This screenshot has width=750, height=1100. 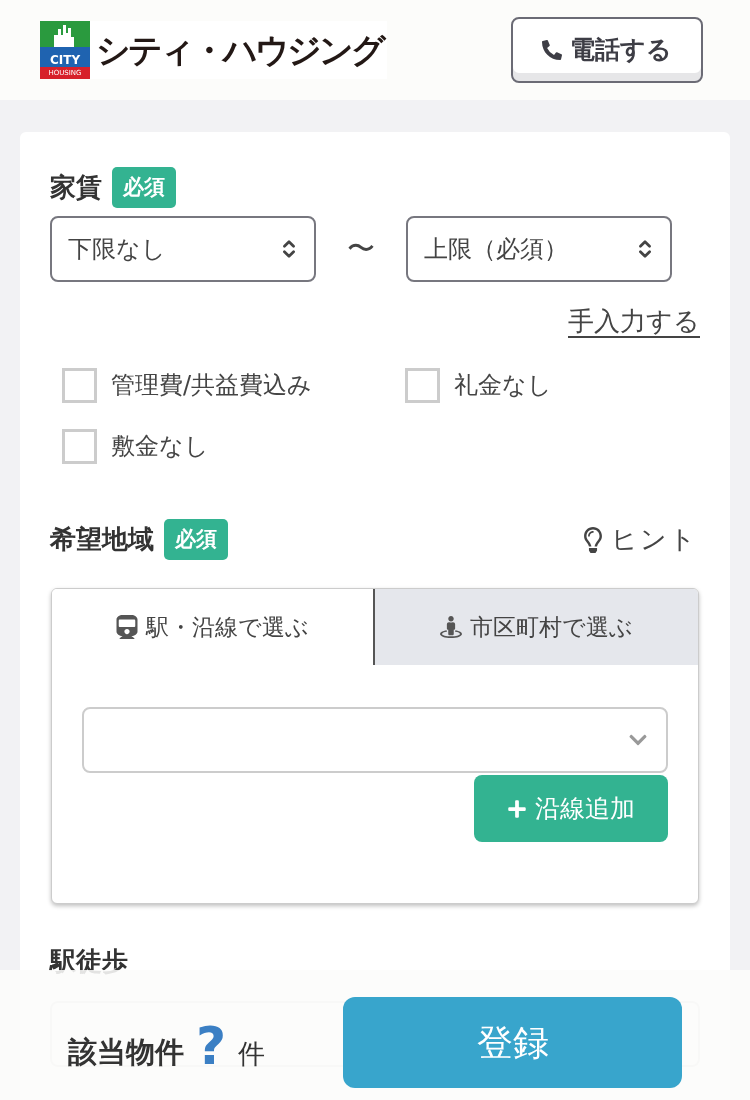 What do you see at coordinates (117, 249) in the screenshot?
I see `select-value: 下限なし` at bounding box center [117, 249].